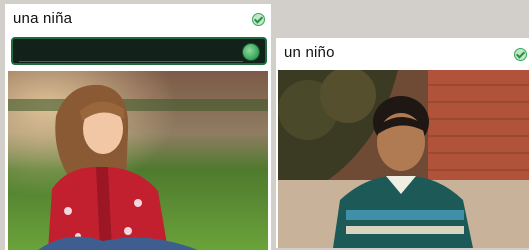 The height and width of the screenshot is (250, 529). What do you see at coordinates (131, 52) in the screenshot?
I see `answer-input` at bounding box center [131, 52].